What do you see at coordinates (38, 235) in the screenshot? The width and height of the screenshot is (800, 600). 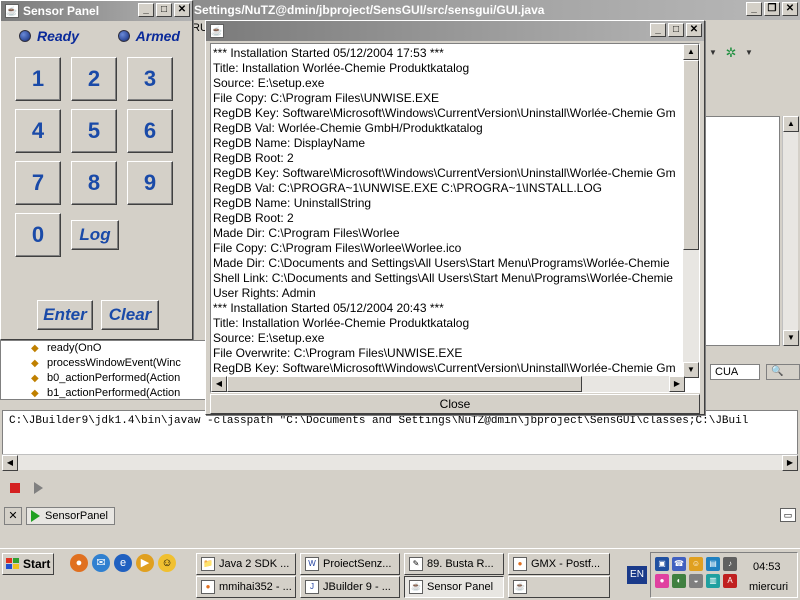 I see `key-0: 0` at bounding box center [38, 235].